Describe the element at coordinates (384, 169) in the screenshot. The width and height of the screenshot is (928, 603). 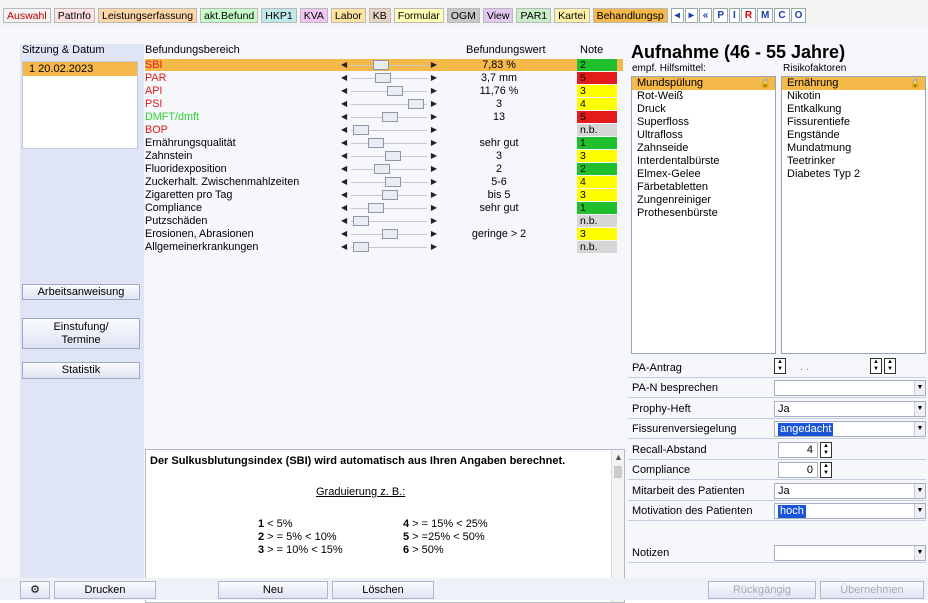
I see `befund-row: Fluoridexposition ◀ ▶ 2 2` at that location.